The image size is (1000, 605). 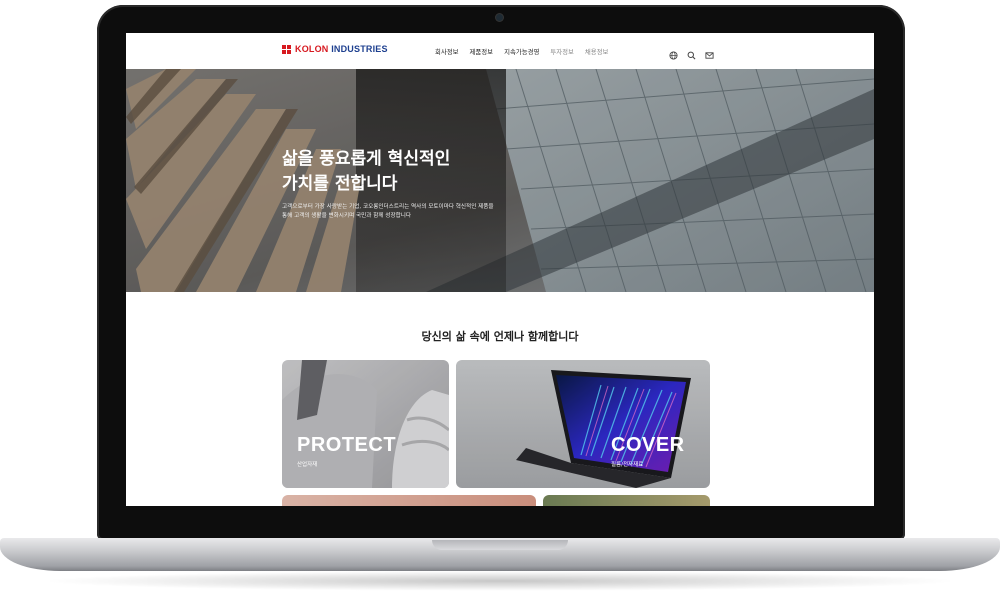 I want to click on cover-image, so click(x=583, y=424).